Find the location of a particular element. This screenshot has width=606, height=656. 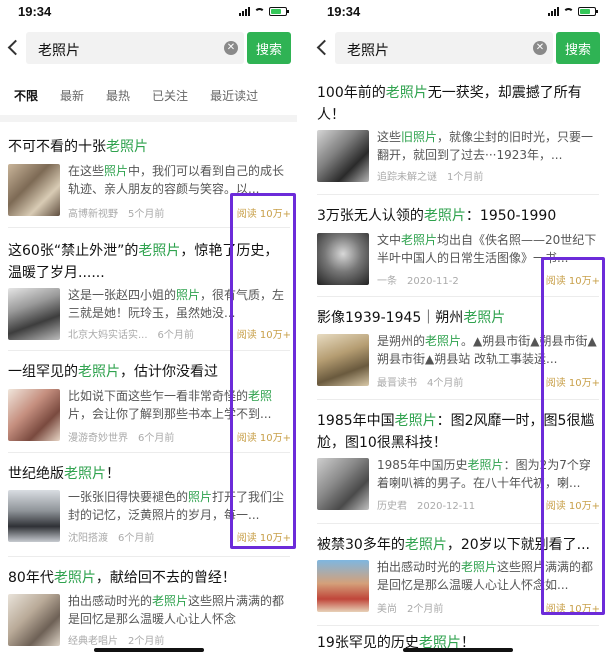

article-title: 100年前的老照片无一获奖，却震撼了所有人！ is located at coordinates (458, 104).